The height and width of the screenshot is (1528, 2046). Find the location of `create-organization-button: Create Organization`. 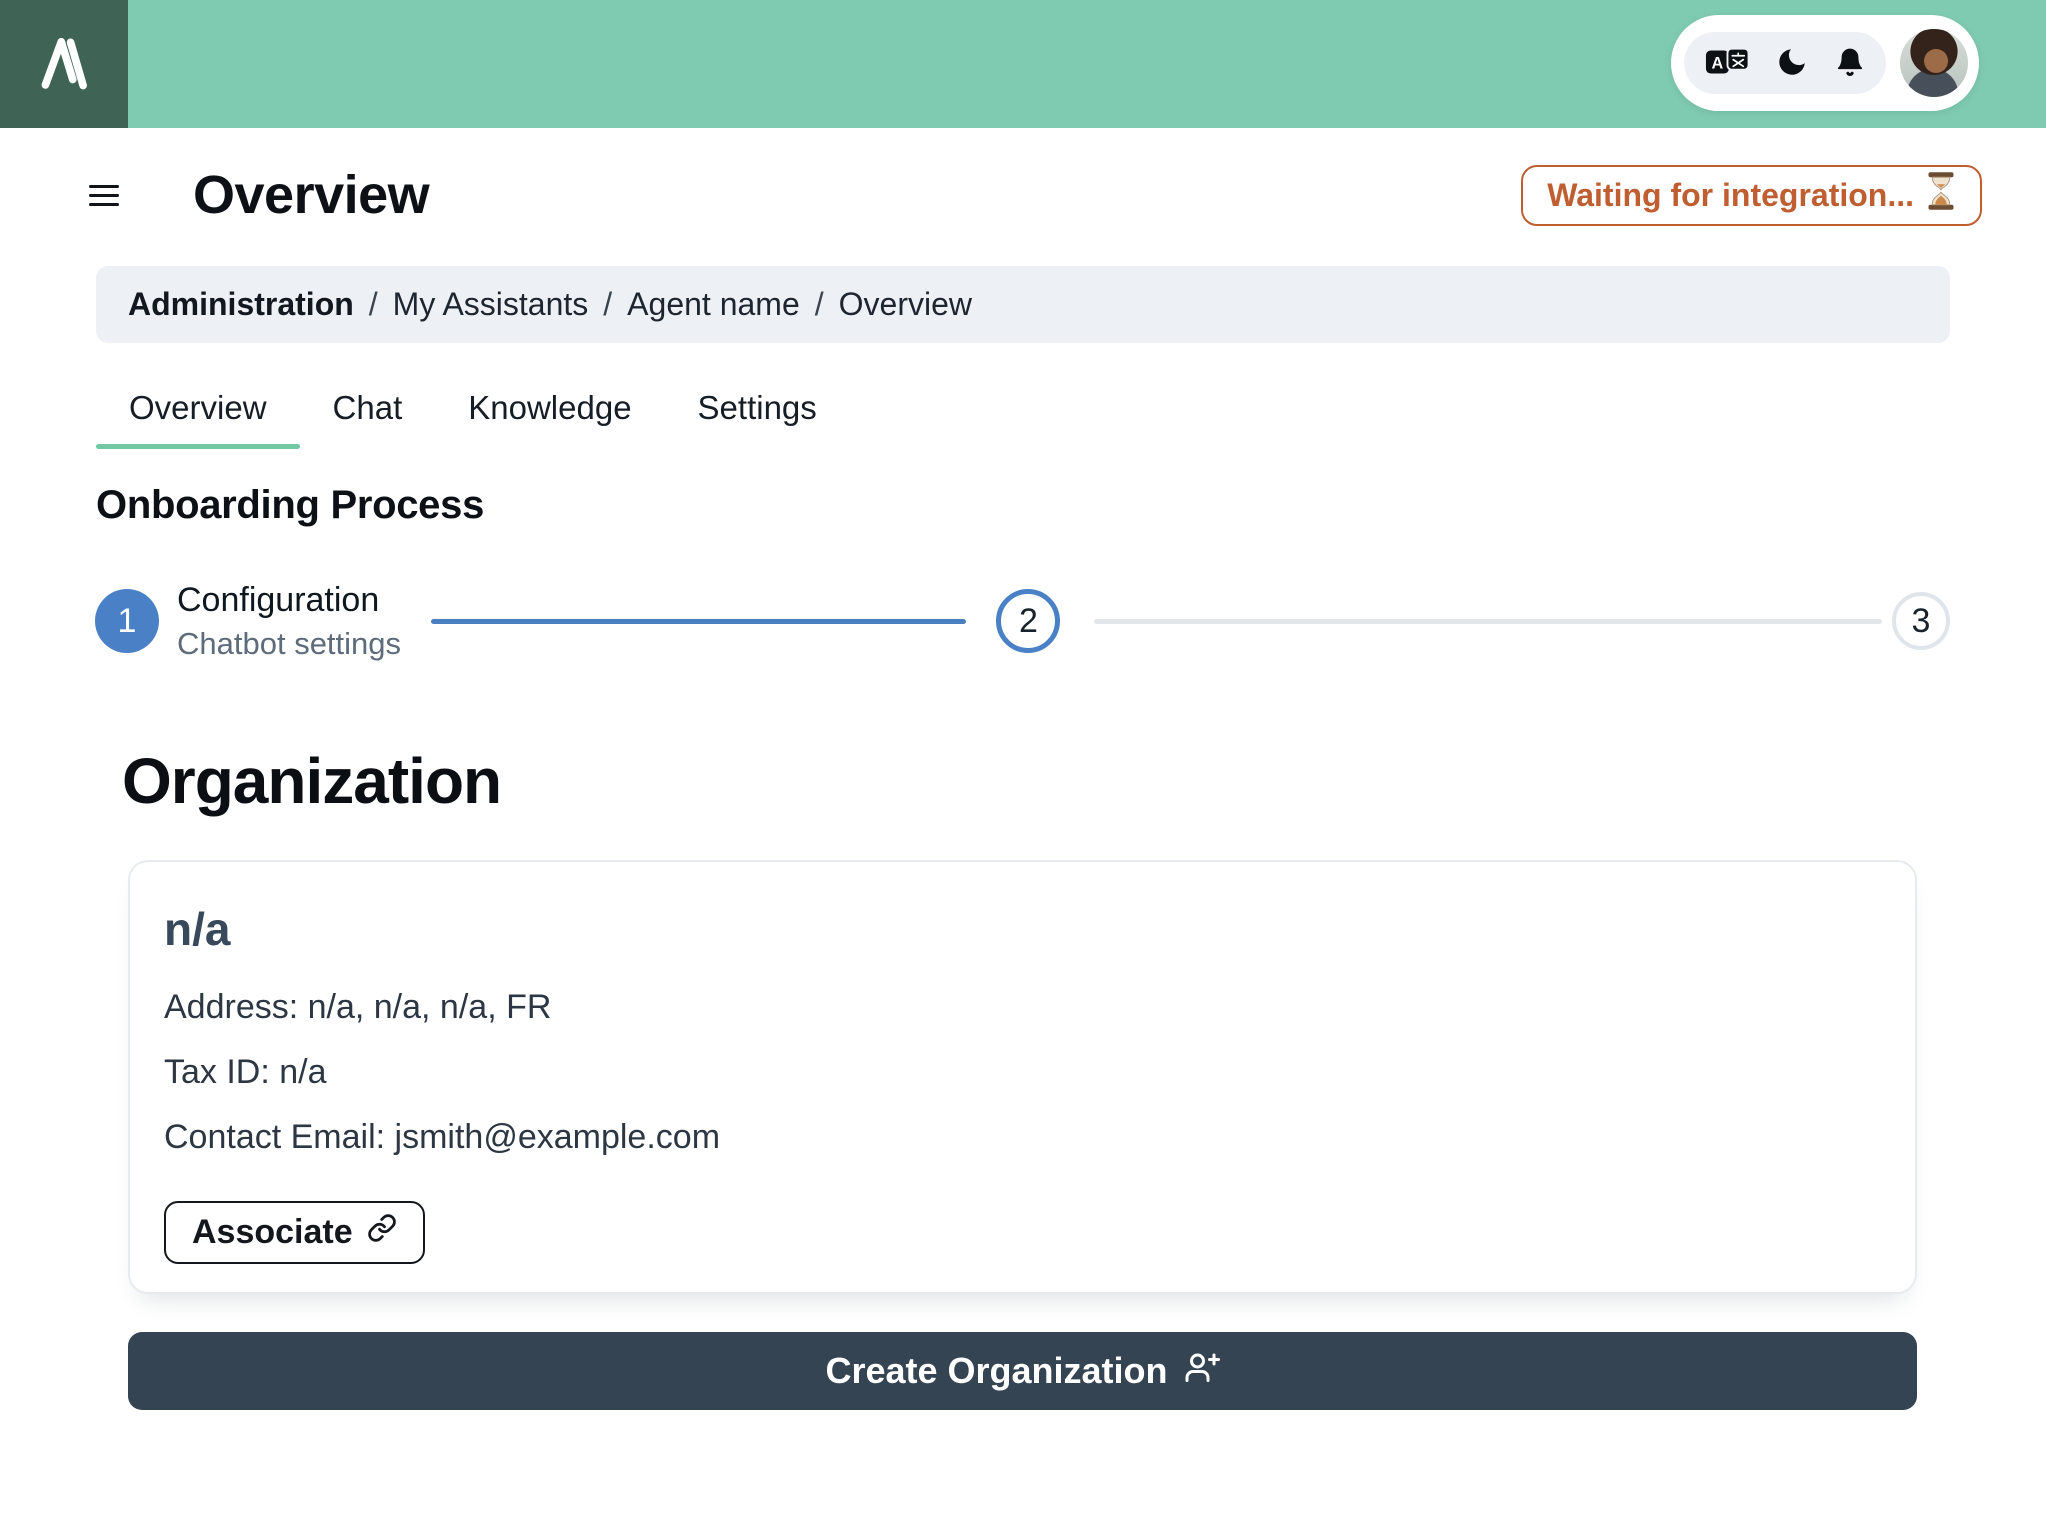

create-organization-button: Create Organization is located at coordinates (1022, 1371).